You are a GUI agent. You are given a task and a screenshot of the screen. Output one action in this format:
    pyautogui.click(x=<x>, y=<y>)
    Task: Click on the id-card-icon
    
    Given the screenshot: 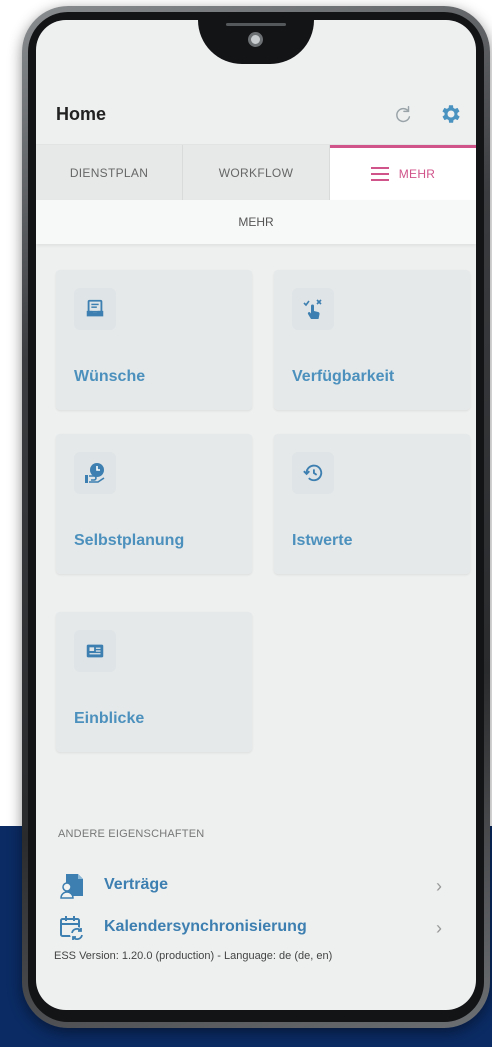 What is the action you would take?
    pyautogui.click(x=95, y=651)
    